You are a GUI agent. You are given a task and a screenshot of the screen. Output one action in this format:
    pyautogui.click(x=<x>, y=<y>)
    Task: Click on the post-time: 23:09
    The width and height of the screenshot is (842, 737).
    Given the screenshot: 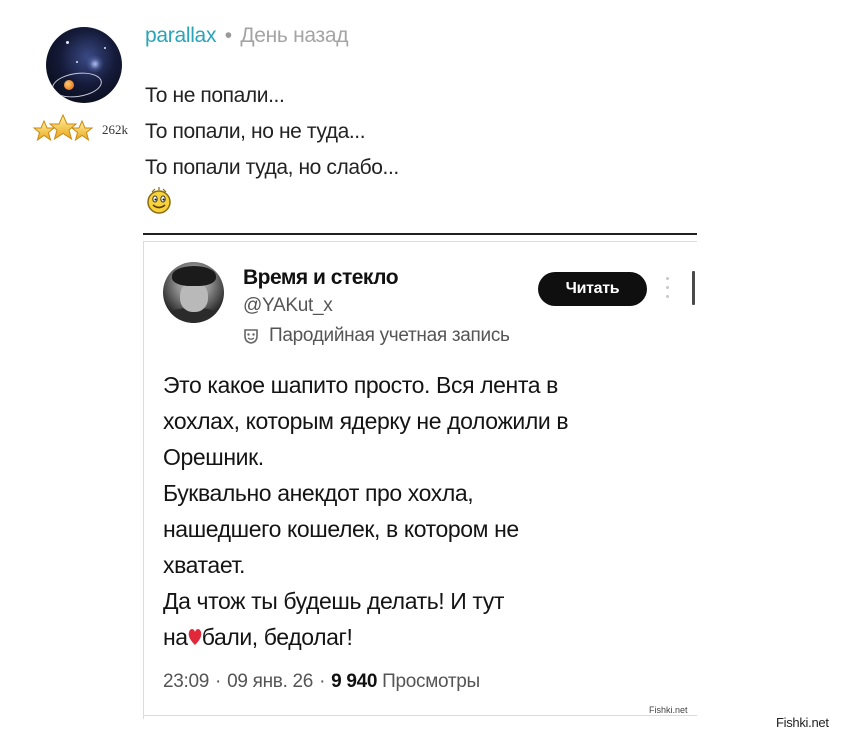 What is the action you would take?
    pyautogui.click(x=186, y=681)
    